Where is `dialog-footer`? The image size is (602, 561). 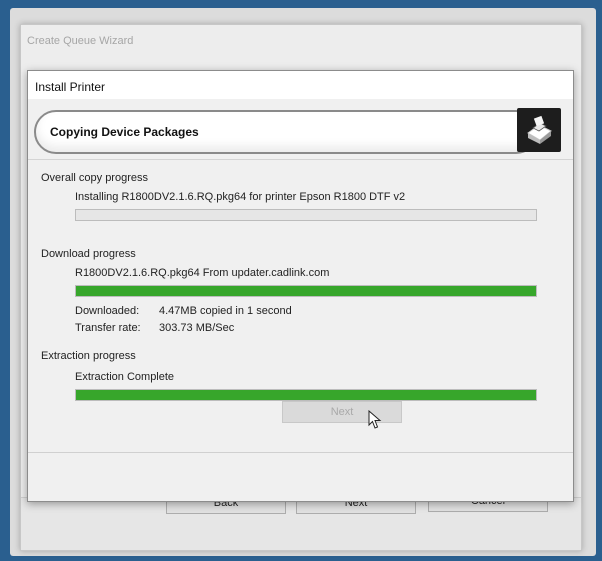
dialog-footer is located at coordinates (300, 476).